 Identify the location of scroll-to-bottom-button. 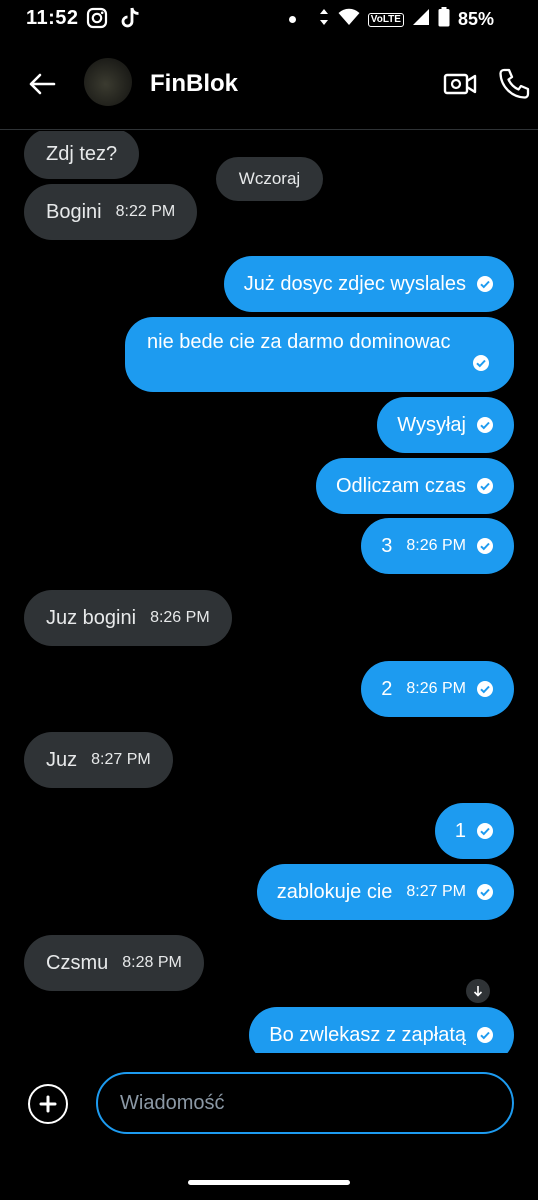
(478, 991).